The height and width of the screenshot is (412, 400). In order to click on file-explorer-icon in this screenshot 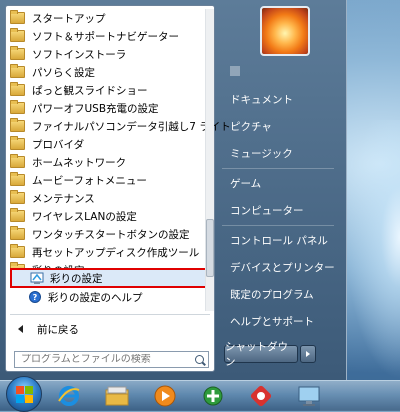, I will do `click(117, 396)`.